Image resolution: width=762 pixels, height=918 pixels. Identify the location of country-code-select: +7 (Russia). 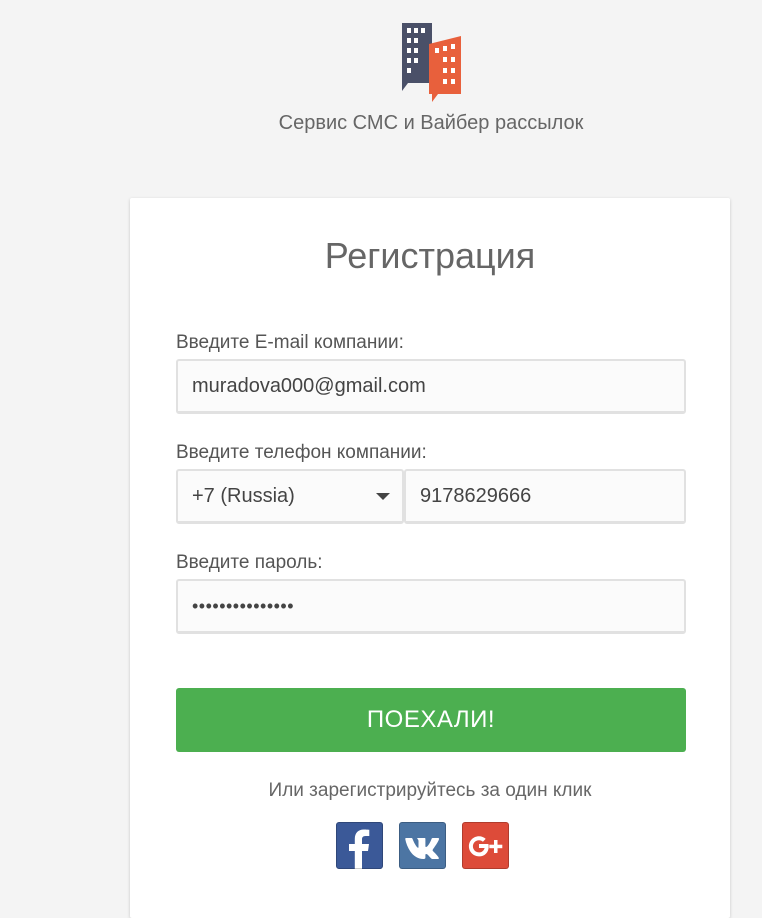
(290, 496).